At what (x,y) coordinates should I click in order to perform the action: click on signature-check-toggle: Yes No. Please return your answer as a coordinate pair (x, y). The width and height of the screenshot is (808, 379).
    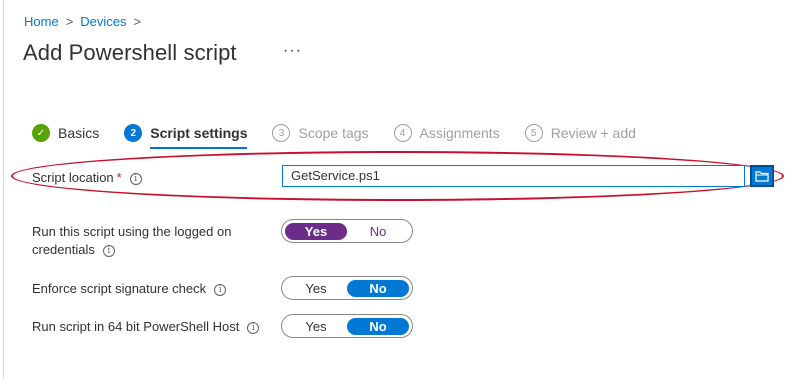
    Looking at the image, I should click on (347, 288).